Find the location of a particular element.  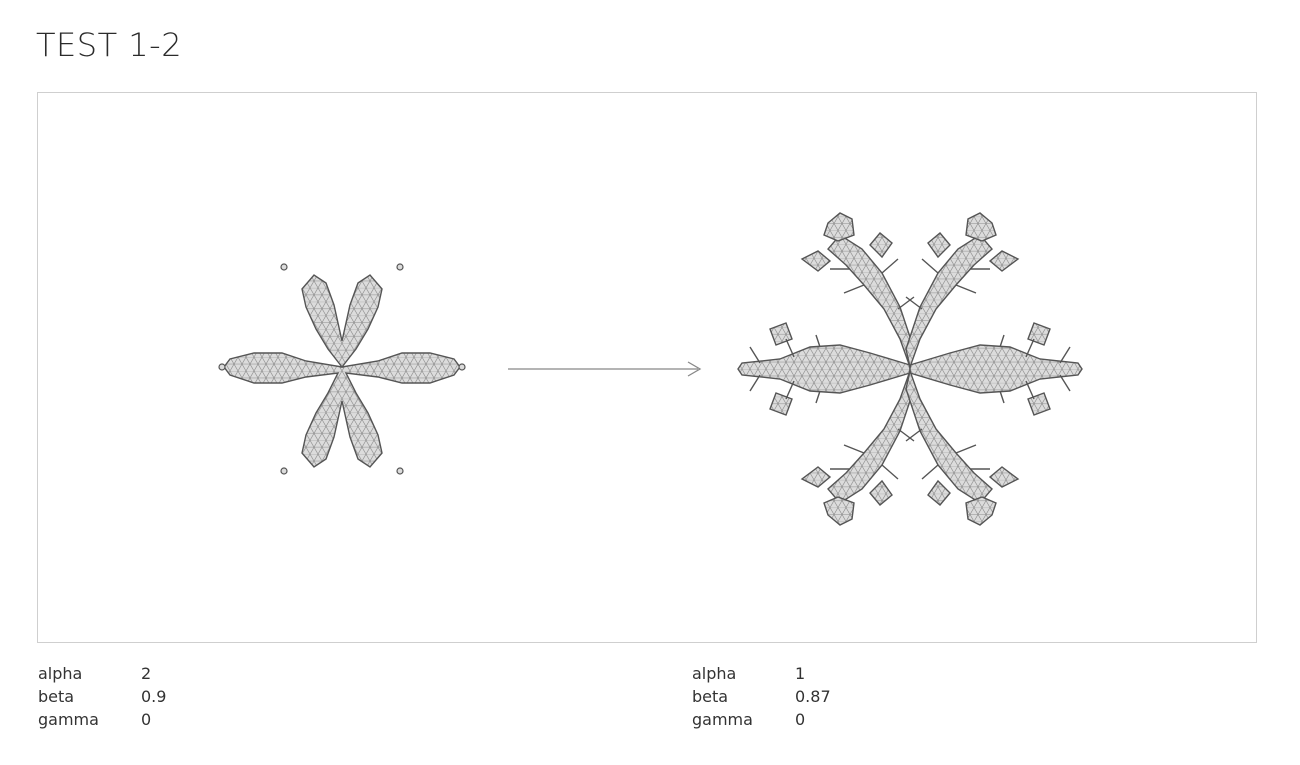

param-value: 1 is located at coordinates (800, 673).